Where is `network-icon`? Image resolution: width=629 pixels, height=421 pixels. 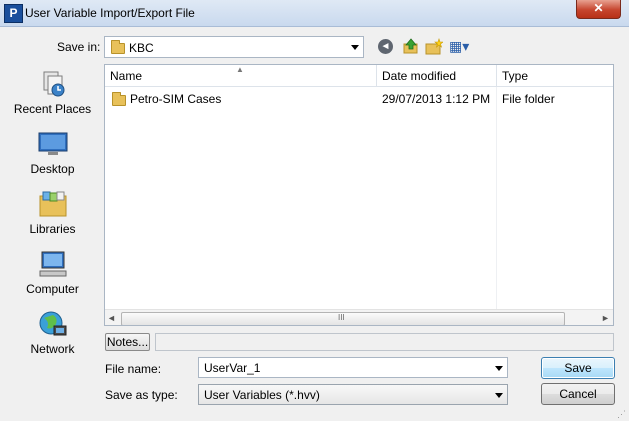 network-icon is located at coordinates (53, 323).